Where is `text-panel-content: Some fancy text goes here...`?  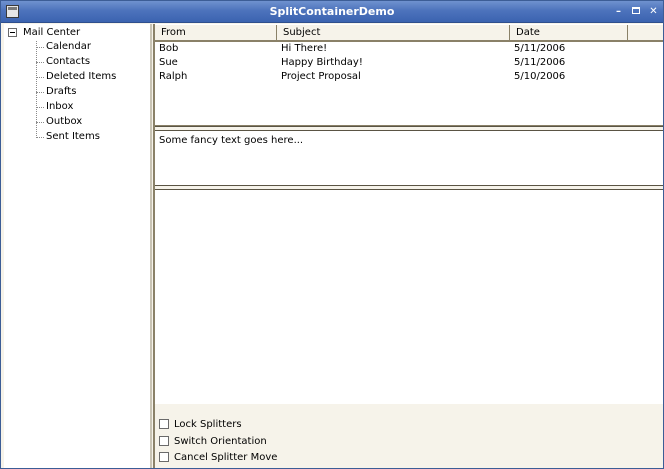 text-panel-content: Some fancy text goes here... is located at coordinates (231, 140).